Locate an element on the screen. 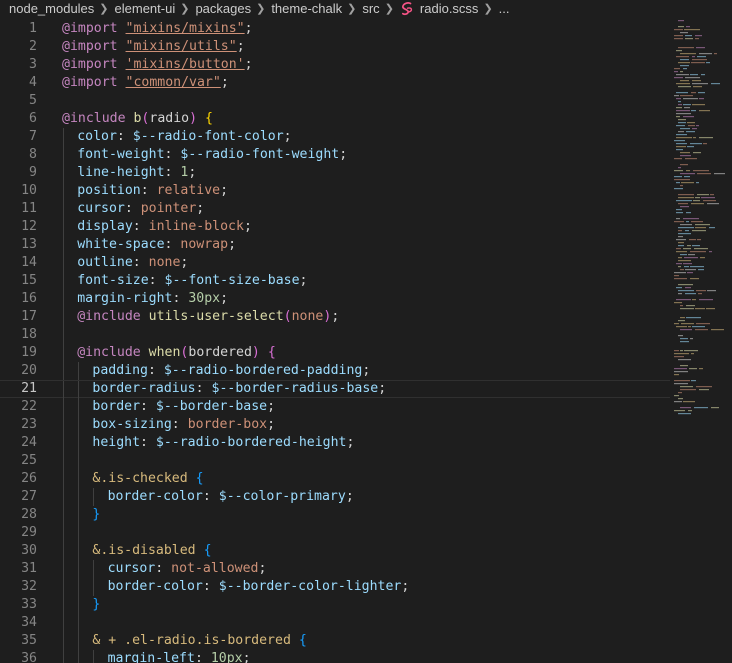 The image size is (732, 663). code-text: position: relative; is located at coordinates (152, 191).